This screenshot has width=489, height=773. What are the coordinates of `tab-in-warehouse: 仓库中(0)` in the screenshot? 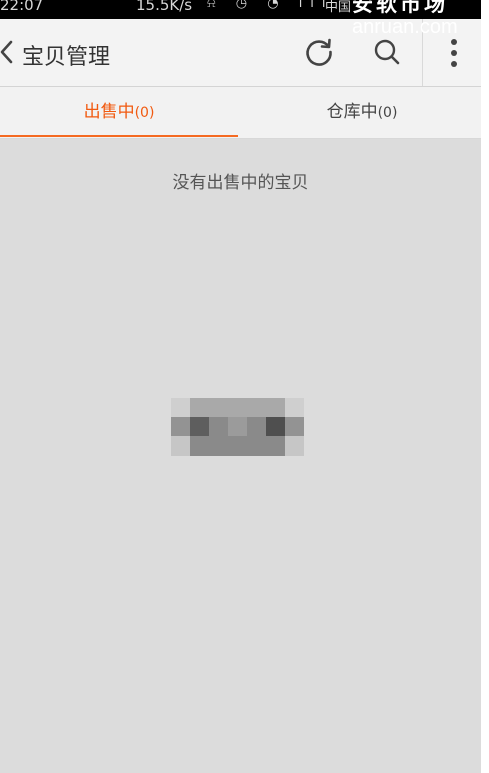 It's located at (362, 112).